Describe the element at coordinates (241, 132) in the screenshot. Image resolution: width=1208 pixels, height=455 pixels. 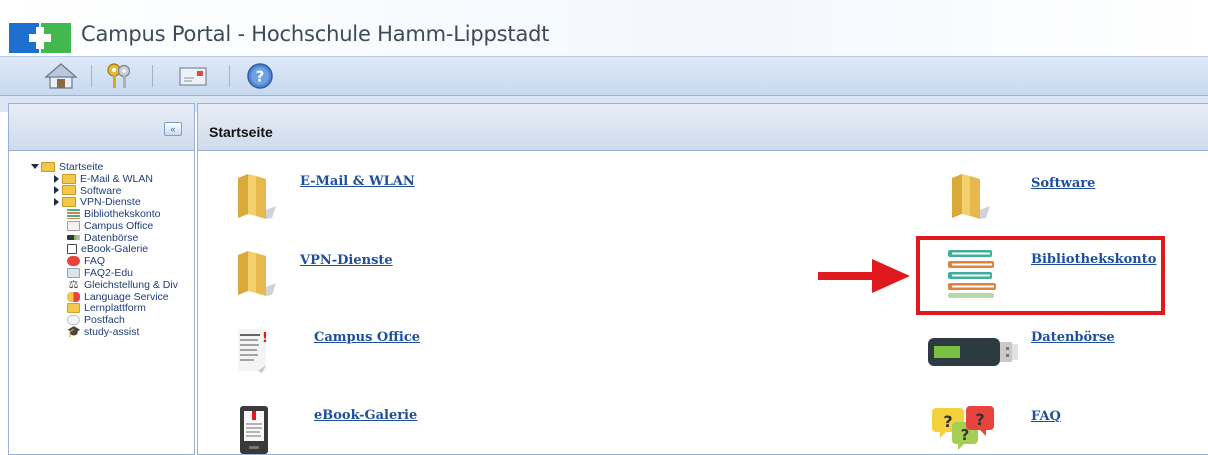
I see `page-title: Startseite` at that location.